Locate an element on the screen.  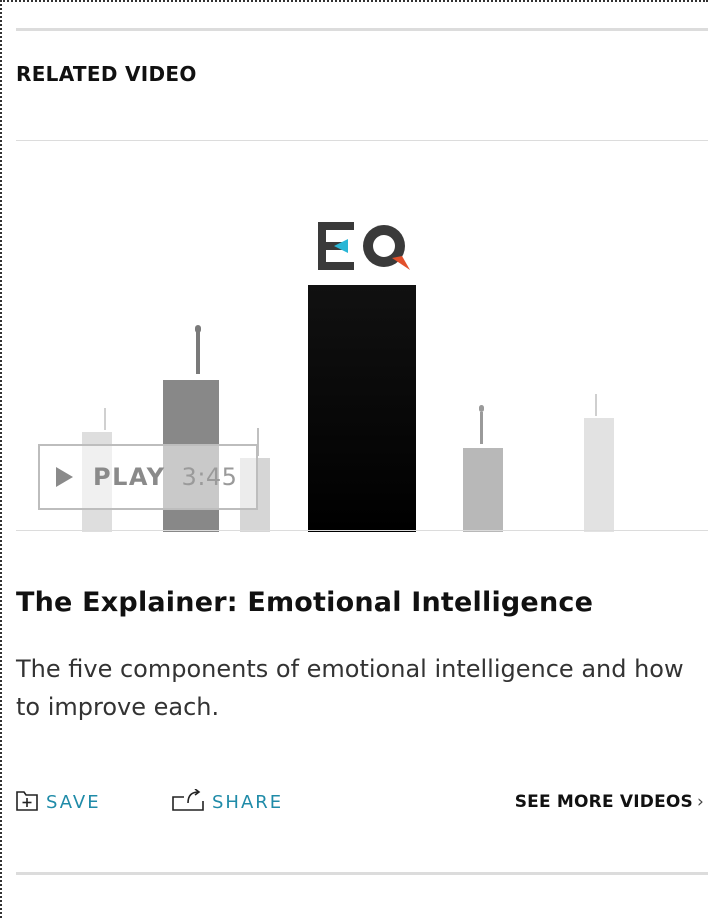
share-button: SHARE is located at coordinates (227, 799).